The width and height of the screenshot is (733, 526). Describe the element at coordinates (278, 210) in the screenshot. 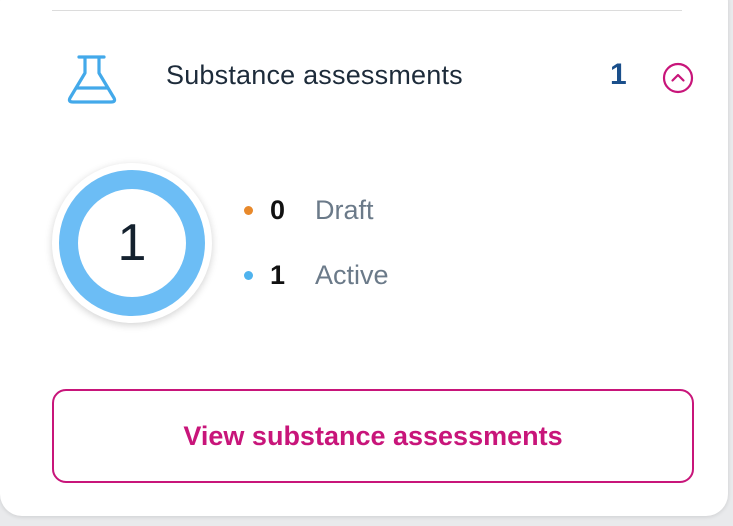

I see `draft-count: 0` at that location.